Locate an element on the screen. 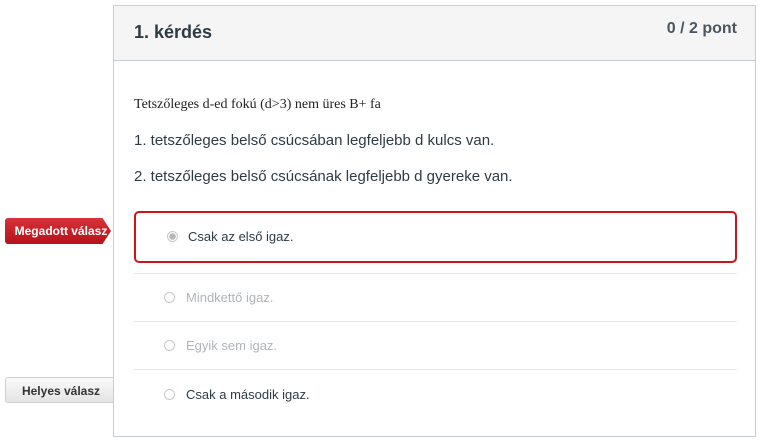  answer-option: Mindkettő igaz. is located at coordinates (435, 297).